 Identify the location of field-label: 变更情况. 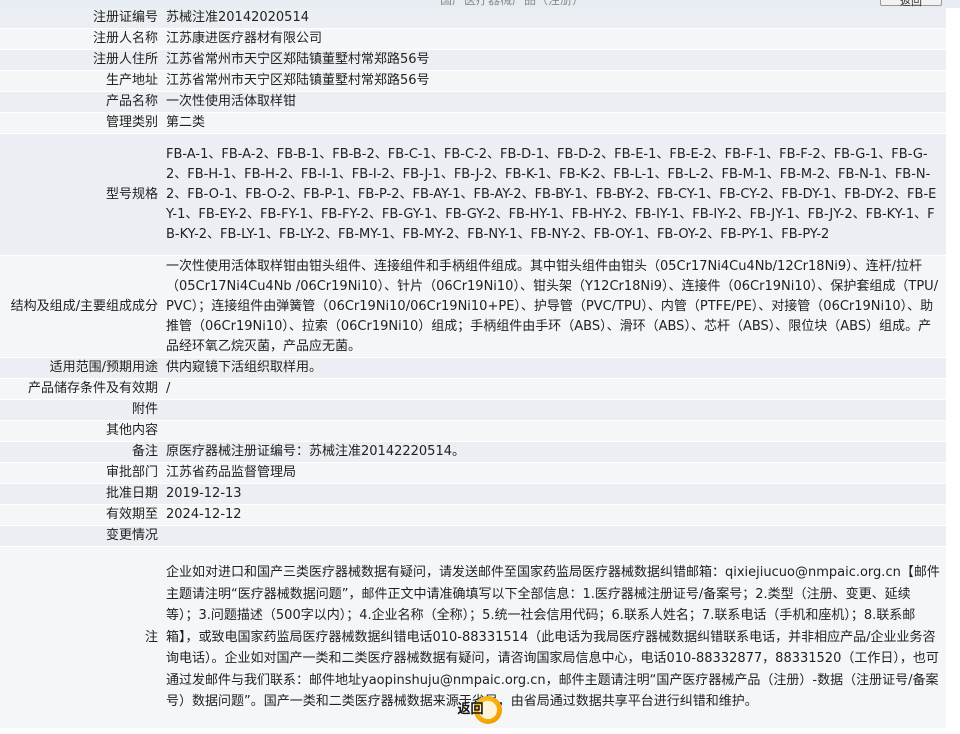
(81, 536).